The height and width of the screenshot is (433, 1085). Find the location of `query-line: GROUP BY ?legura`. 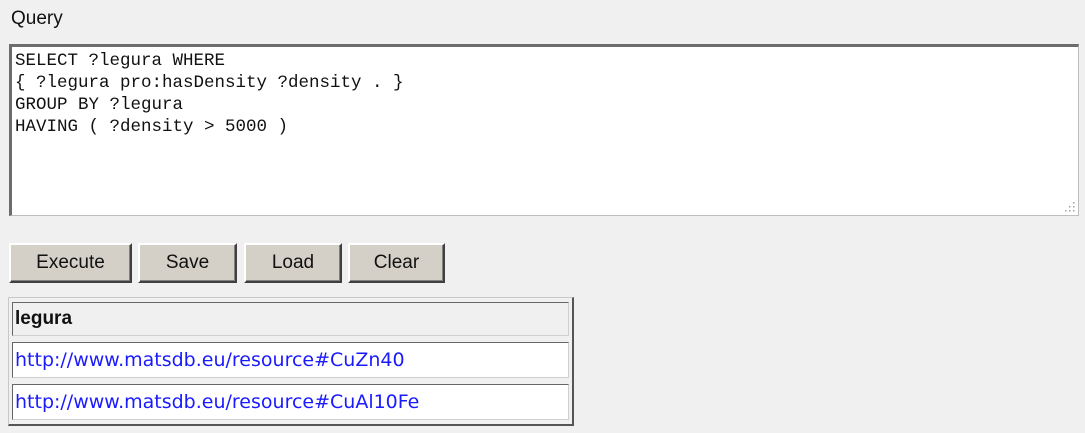

query-line: GROUP BY ?legura is located at coordinates (99, 105).